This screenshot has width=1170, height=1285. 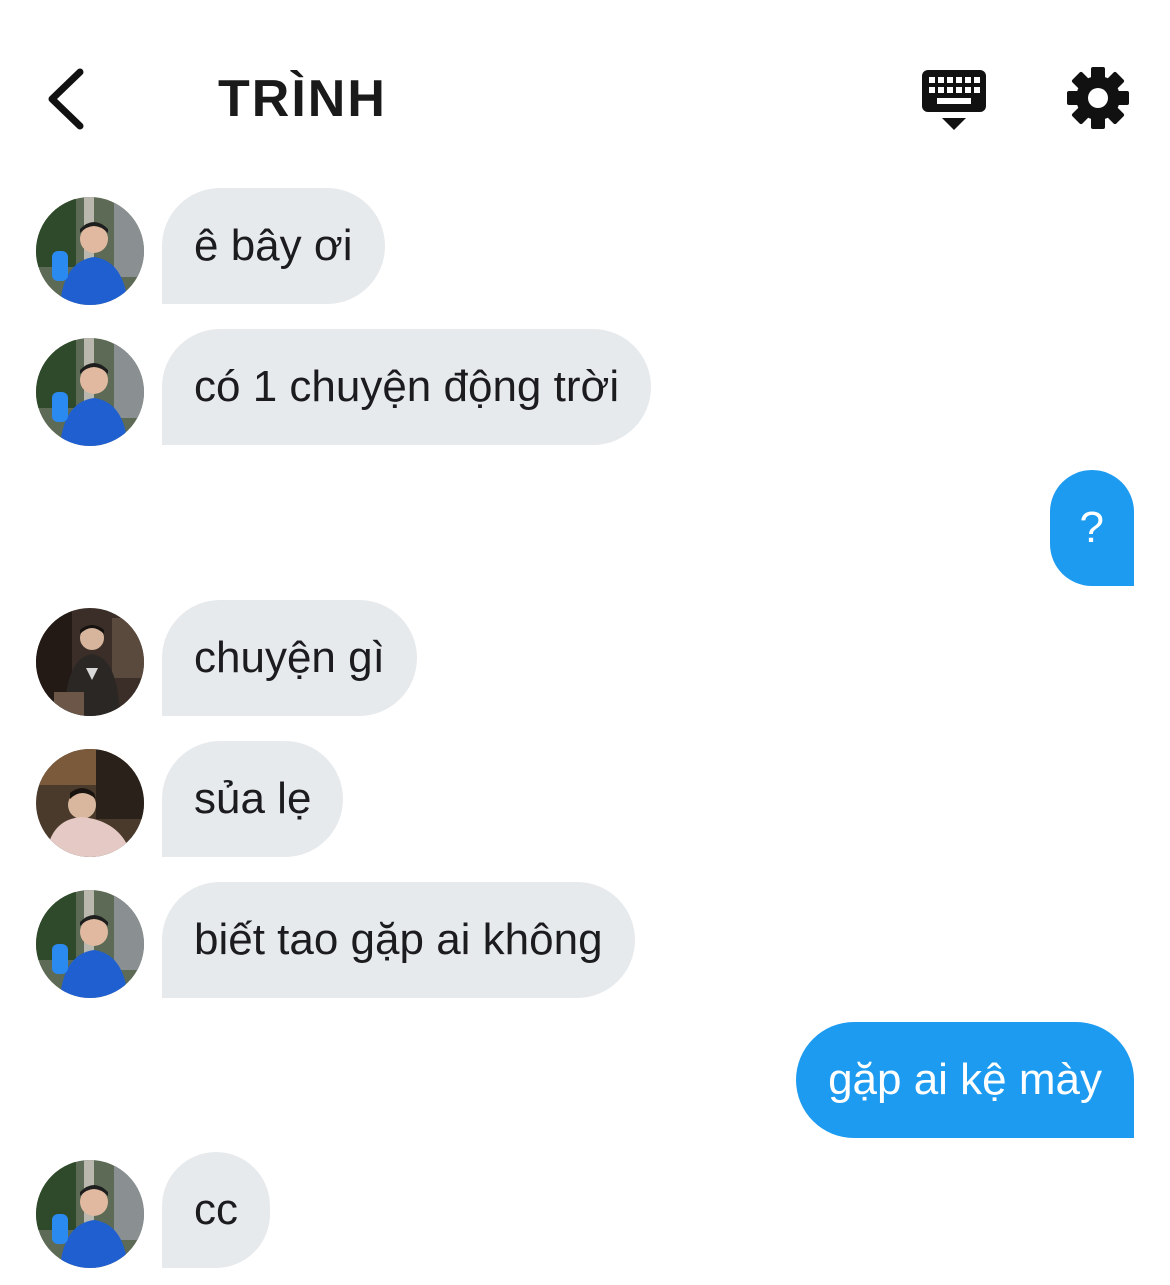 I want to click on outgoing-message-bubble: gặp ai kệ mày, so click(x=965, y=1080).